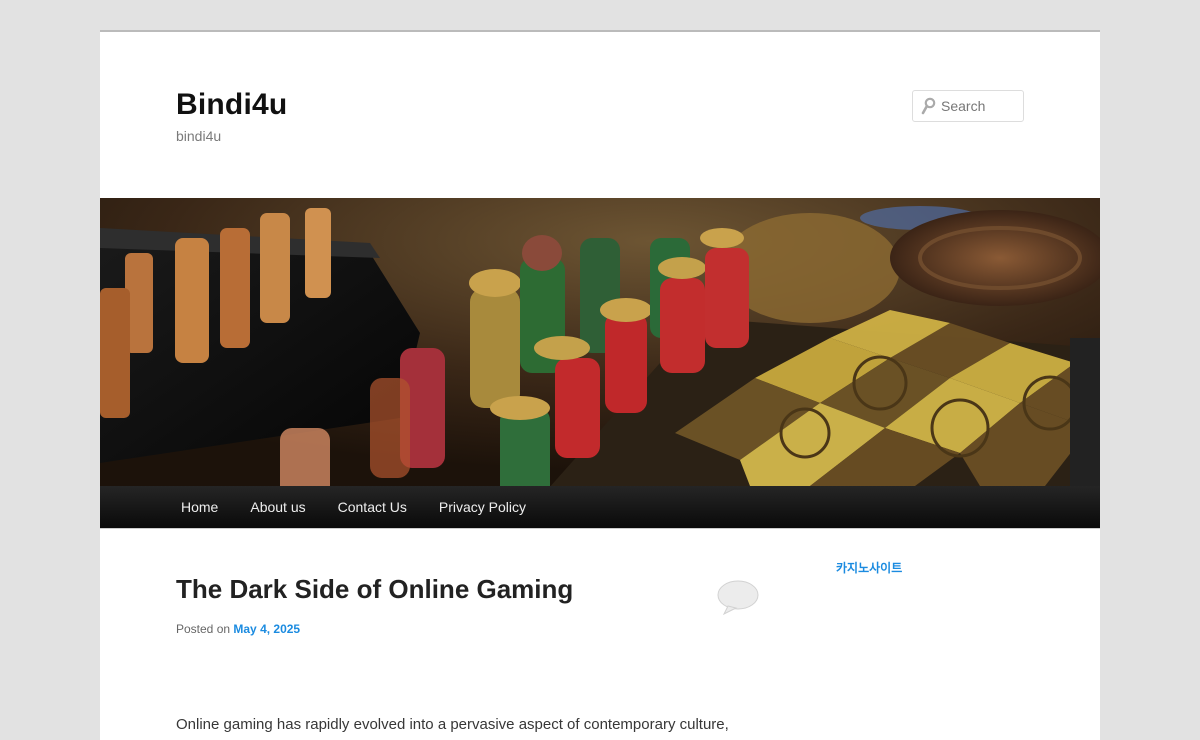  I want to click on main-navigation: Home About us Contact Us Privacy Policy, so click(600, 507).